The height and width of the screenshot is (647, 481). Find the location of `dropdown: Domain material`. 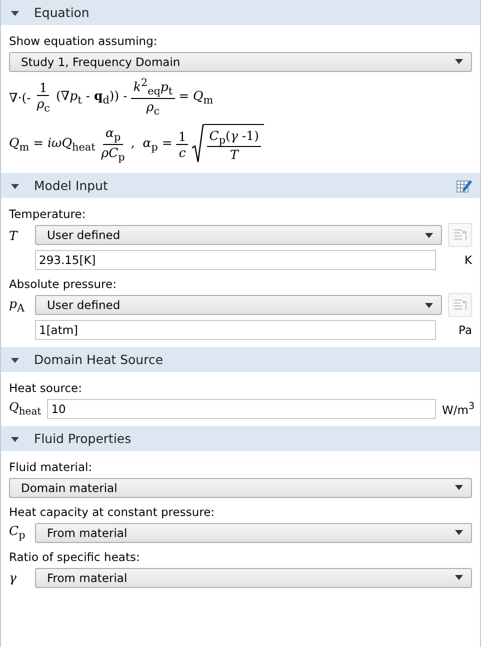

dropdown: Domain material is located at coordinates (240, 488).